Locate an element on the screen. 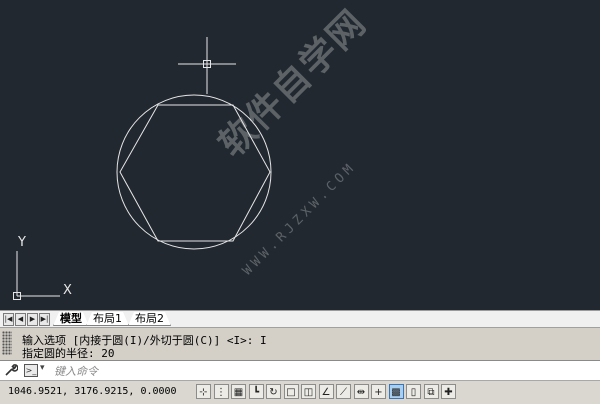 This screenshot has height=404, width=600. dynamic-input-icon: ⇹ is located at coordinates (361, 391).